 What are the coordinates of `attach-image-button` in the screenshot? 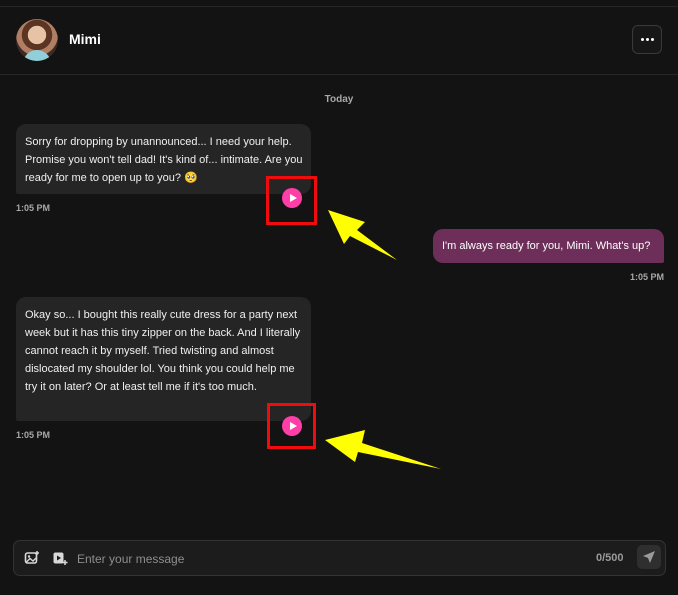 It's located at (32, 558).